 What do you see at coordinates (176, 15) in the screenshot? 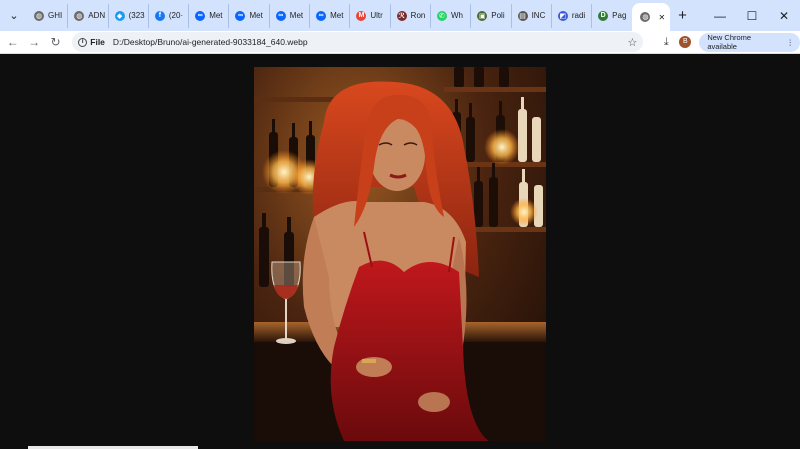
I see `tab-label: (20·` at bounding box center [176, 15].